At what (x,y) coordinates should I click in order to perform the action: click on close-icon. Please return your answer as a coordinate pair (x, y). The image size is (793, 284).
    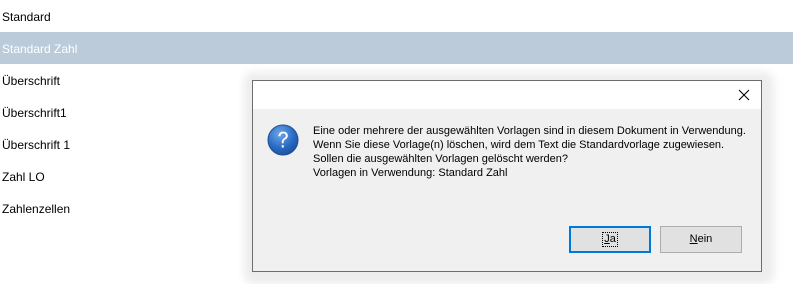
    Looking at the image, I should click on (744, 95).